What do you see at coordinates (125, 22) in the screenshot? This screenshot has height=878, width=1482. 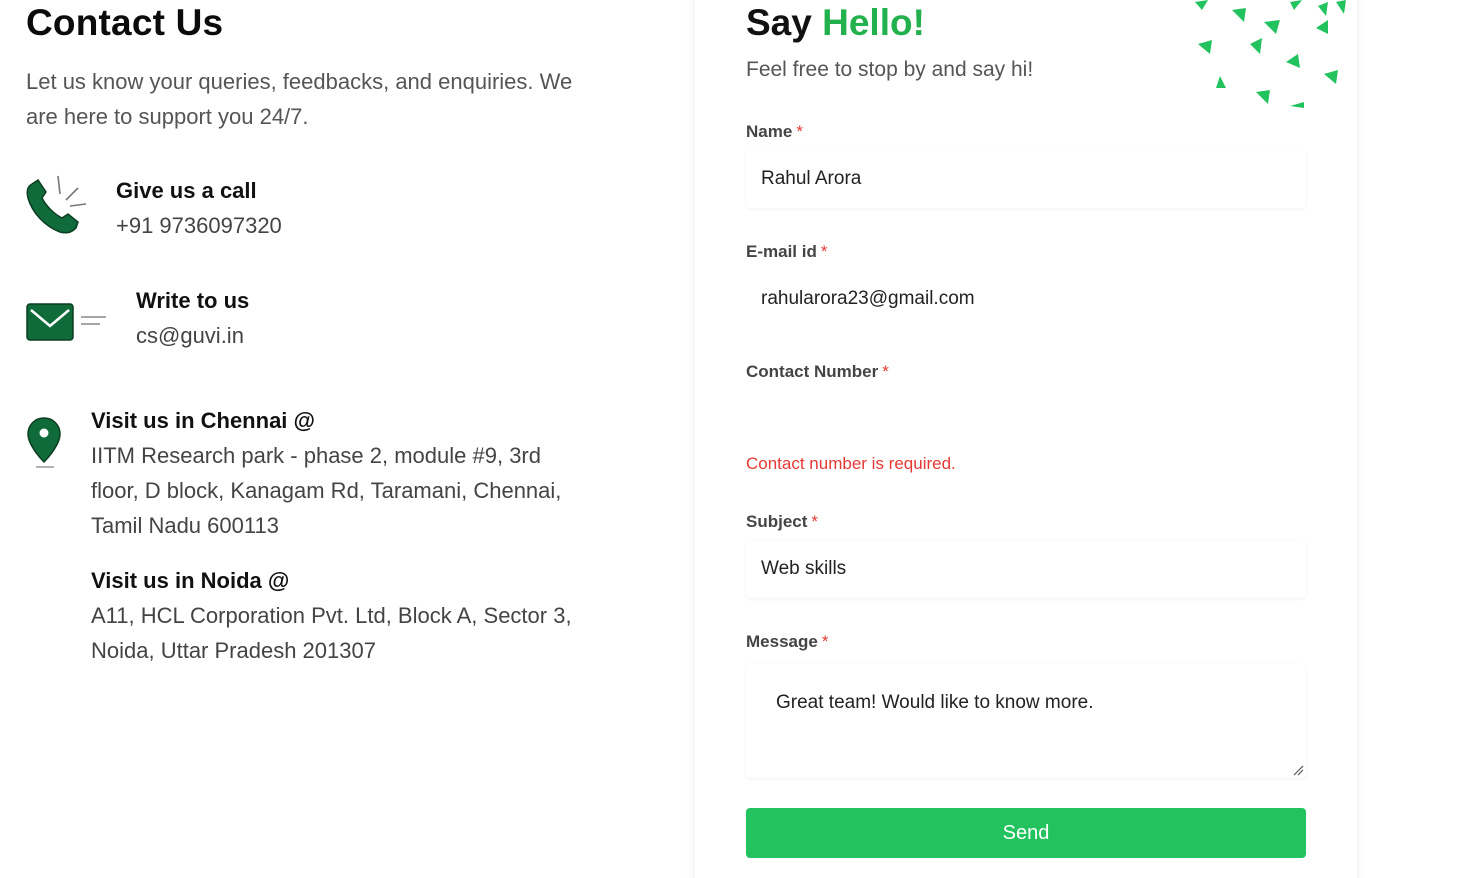 I see `page-title: Contact Us` at bounding box center [125, 22].